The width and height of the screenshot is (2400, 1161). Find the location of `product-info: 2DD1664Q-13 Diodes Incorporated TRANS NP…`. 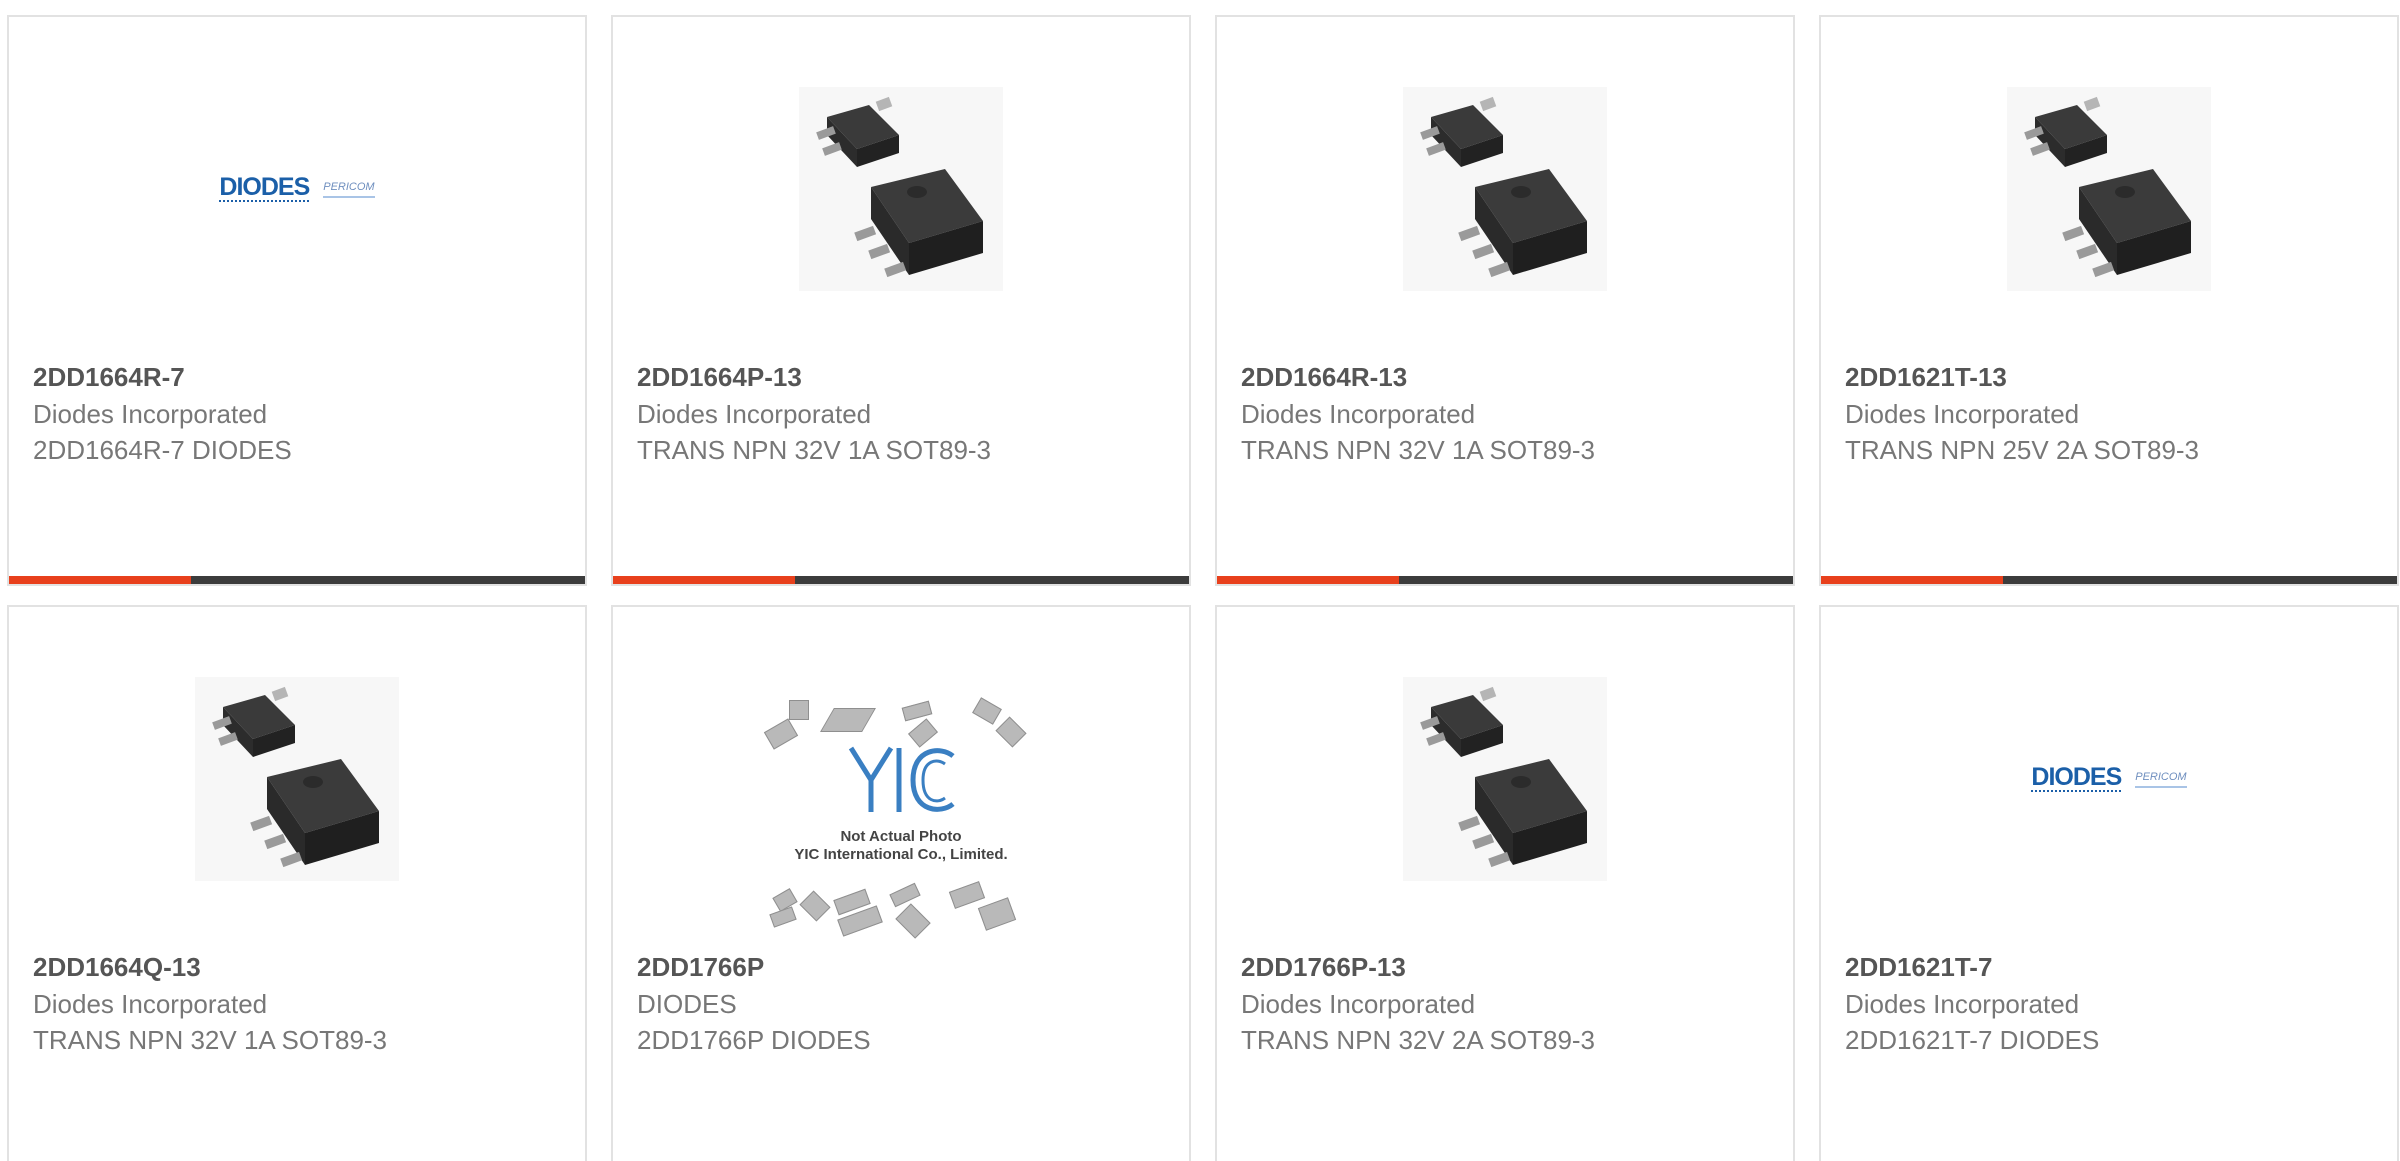

product-info: 2DD1664Q-13 Diodes Incorporated TRANS NP… is located at coordinates (299, 1003).